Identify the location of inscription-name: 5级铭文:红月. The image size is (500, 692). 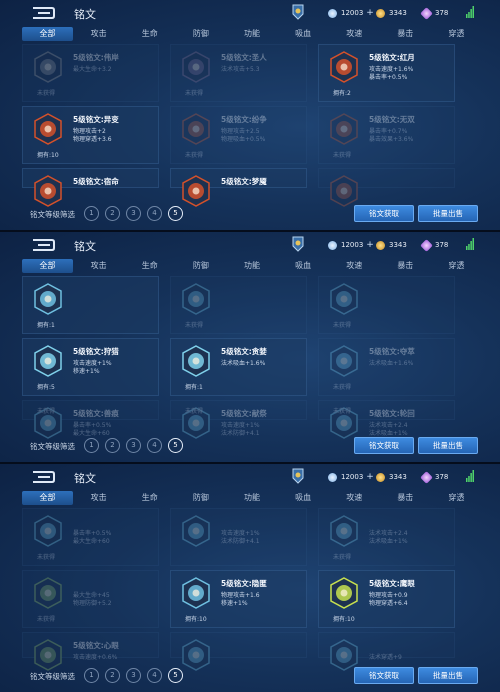
(392, 57).